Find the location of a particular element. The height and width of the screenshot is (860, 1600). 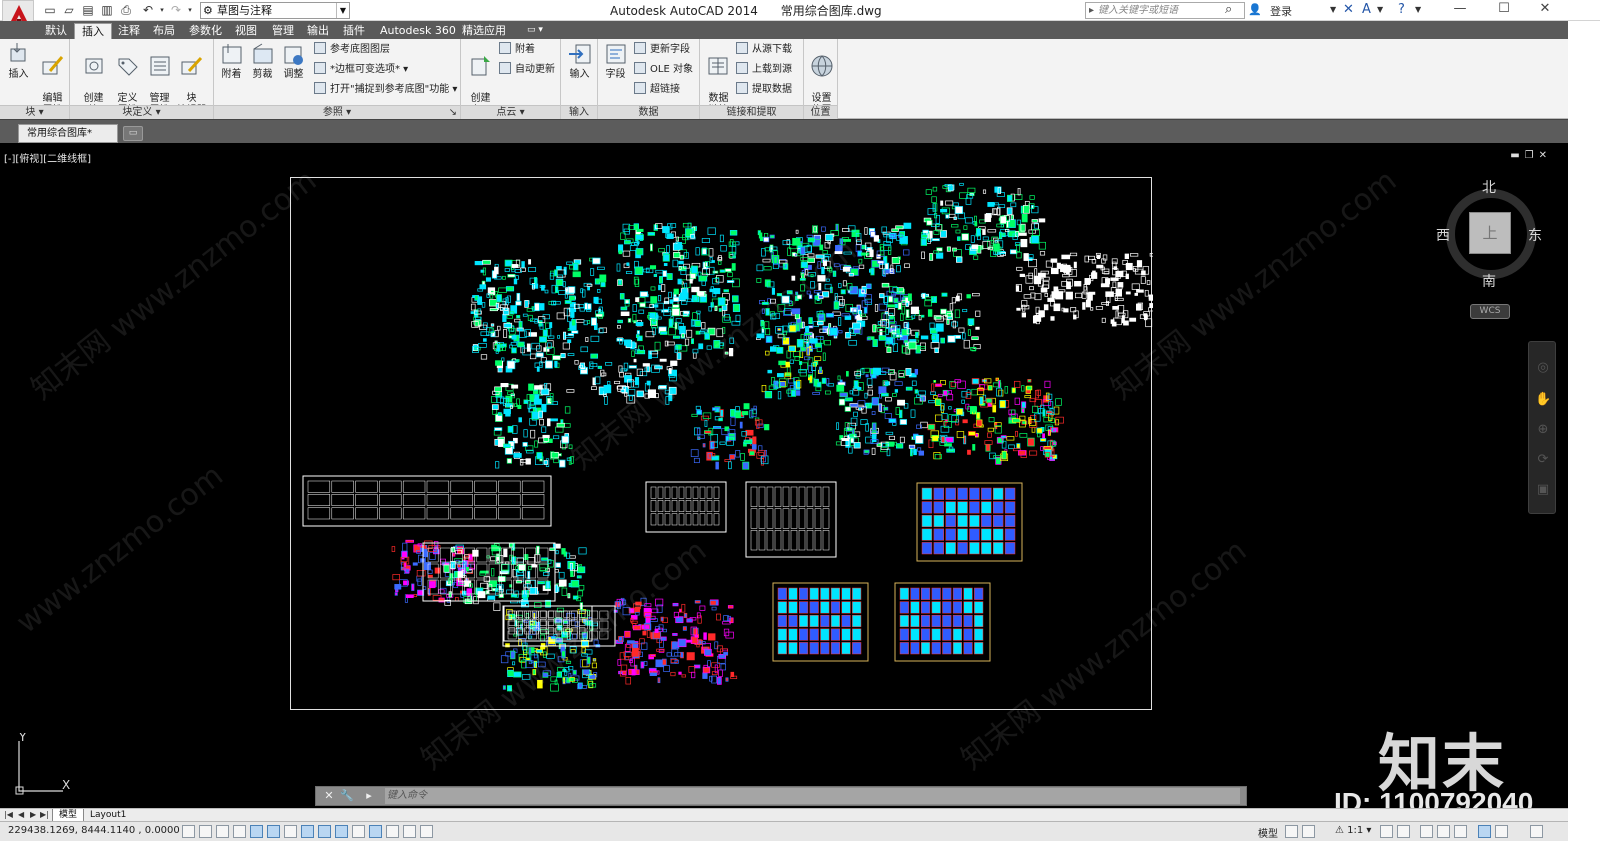

help-icon: ? is located at coordinates (1401, 10).